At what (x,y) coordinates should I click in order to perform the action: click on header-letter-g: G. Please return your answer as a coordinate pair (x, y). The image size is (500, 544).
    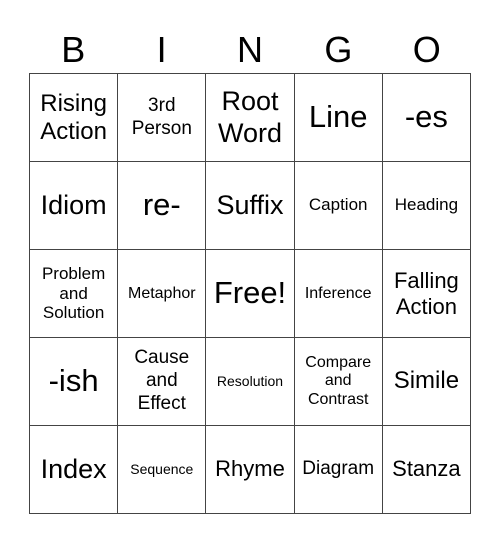
    Looking at the image, I should click on (338, 49).